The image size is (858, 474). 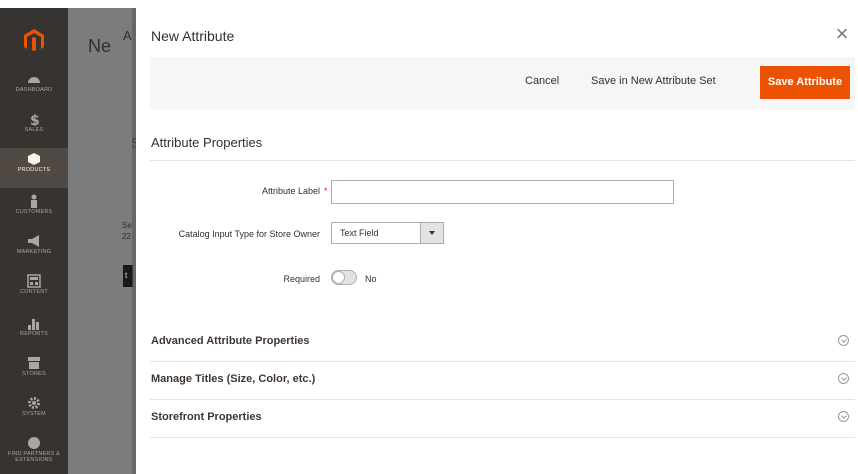 What do you see at coordinates (34, 201) in the screenshot?
I see `person-icon` at bounding box center [34, 201].